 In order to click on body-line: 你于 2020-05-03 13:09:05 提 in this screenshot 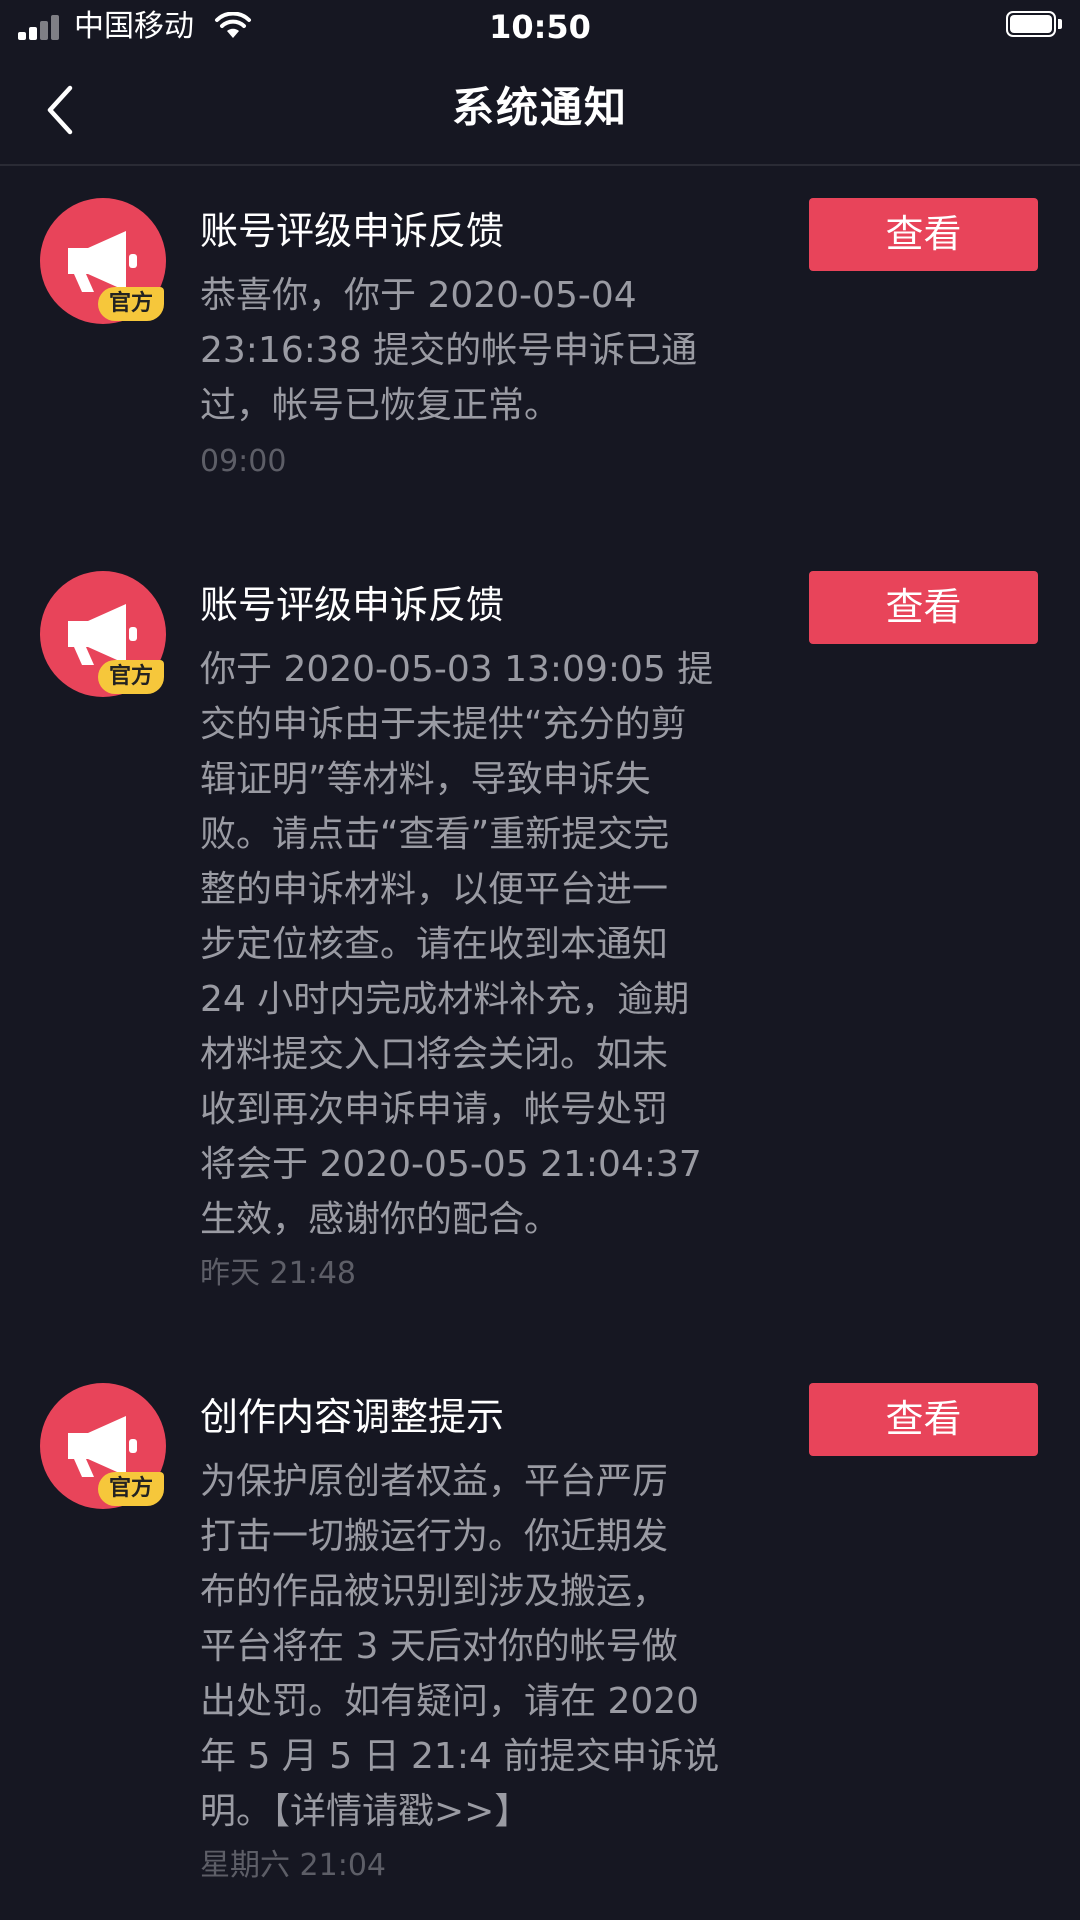, I will do `click(457, 669)`.